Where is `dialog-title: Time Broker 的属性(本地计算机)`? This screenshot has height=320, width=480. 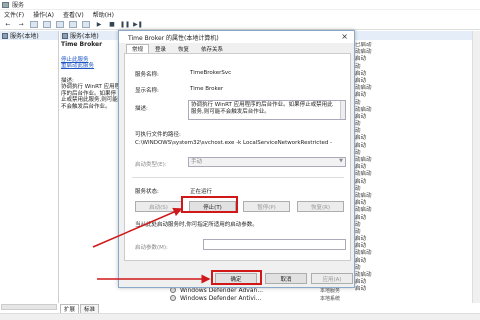 dialog-title: Time Broker 的属性(本地计算机) is located at coordinates (173, 38).